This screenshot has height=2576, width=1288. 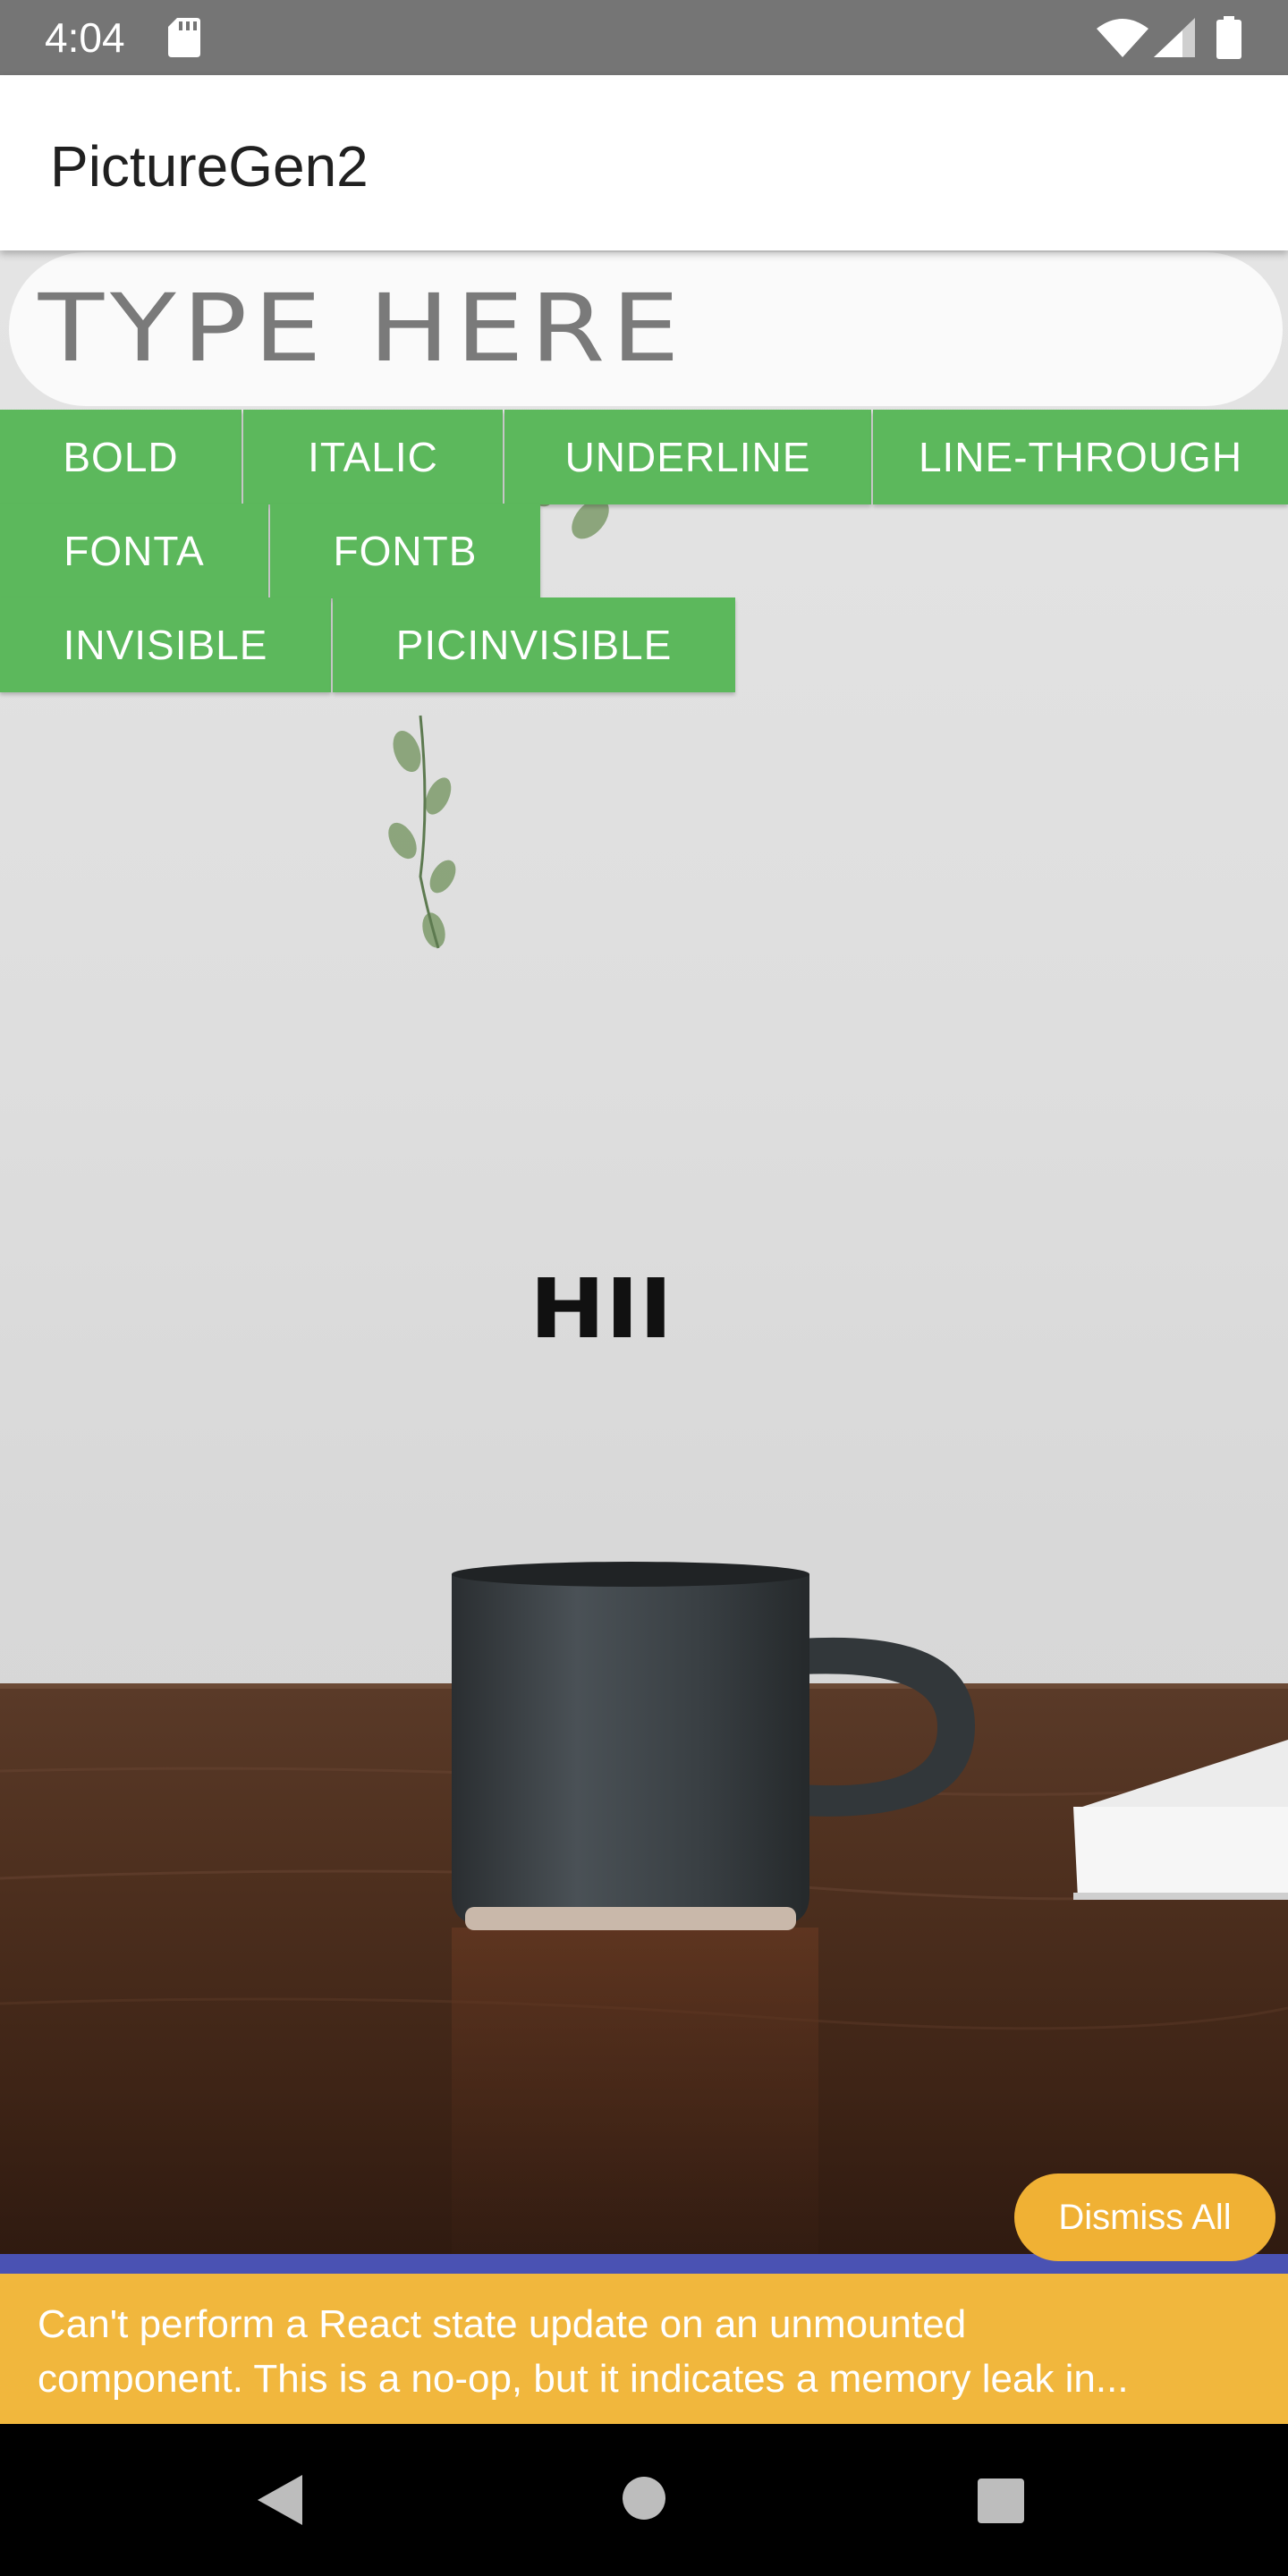 I want to click on status-time: 4:04, so click(x=85, y=37).